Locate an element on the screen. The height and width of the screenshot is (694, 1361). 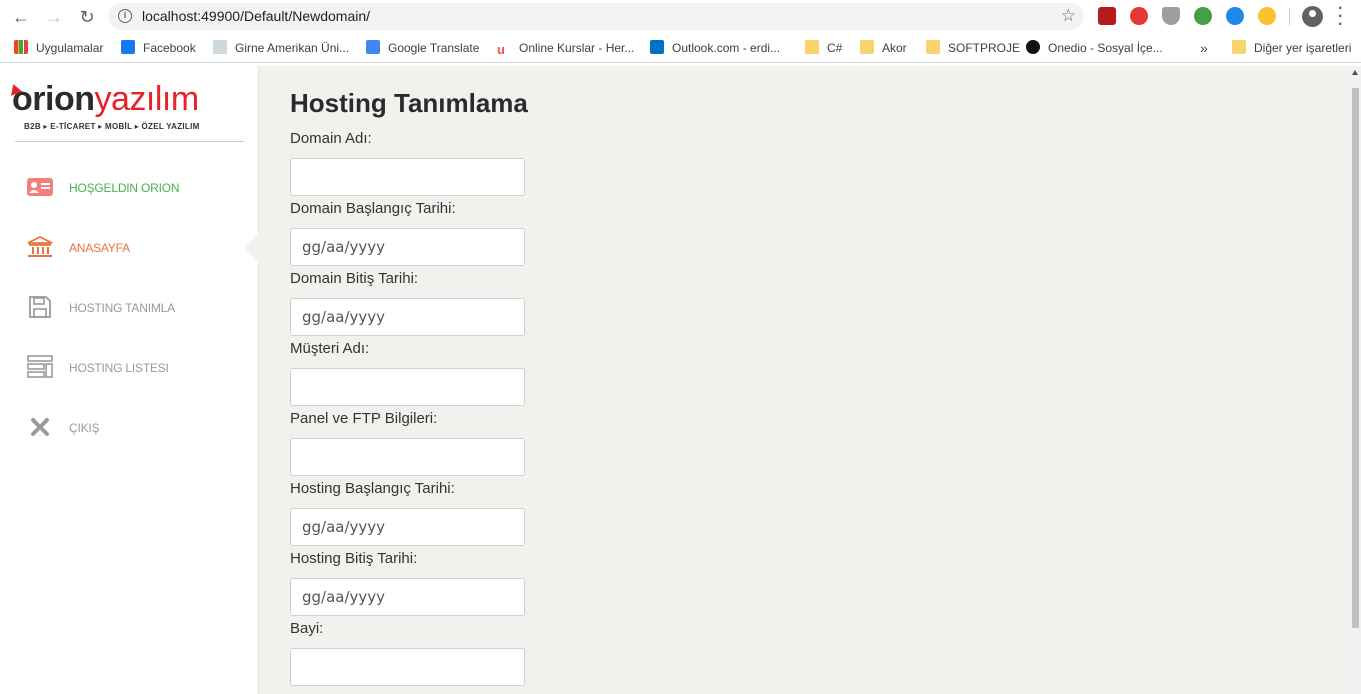
hosting-end-date-label: Hosting Bitiş Tarihi: is located at coordinates (354, 558).